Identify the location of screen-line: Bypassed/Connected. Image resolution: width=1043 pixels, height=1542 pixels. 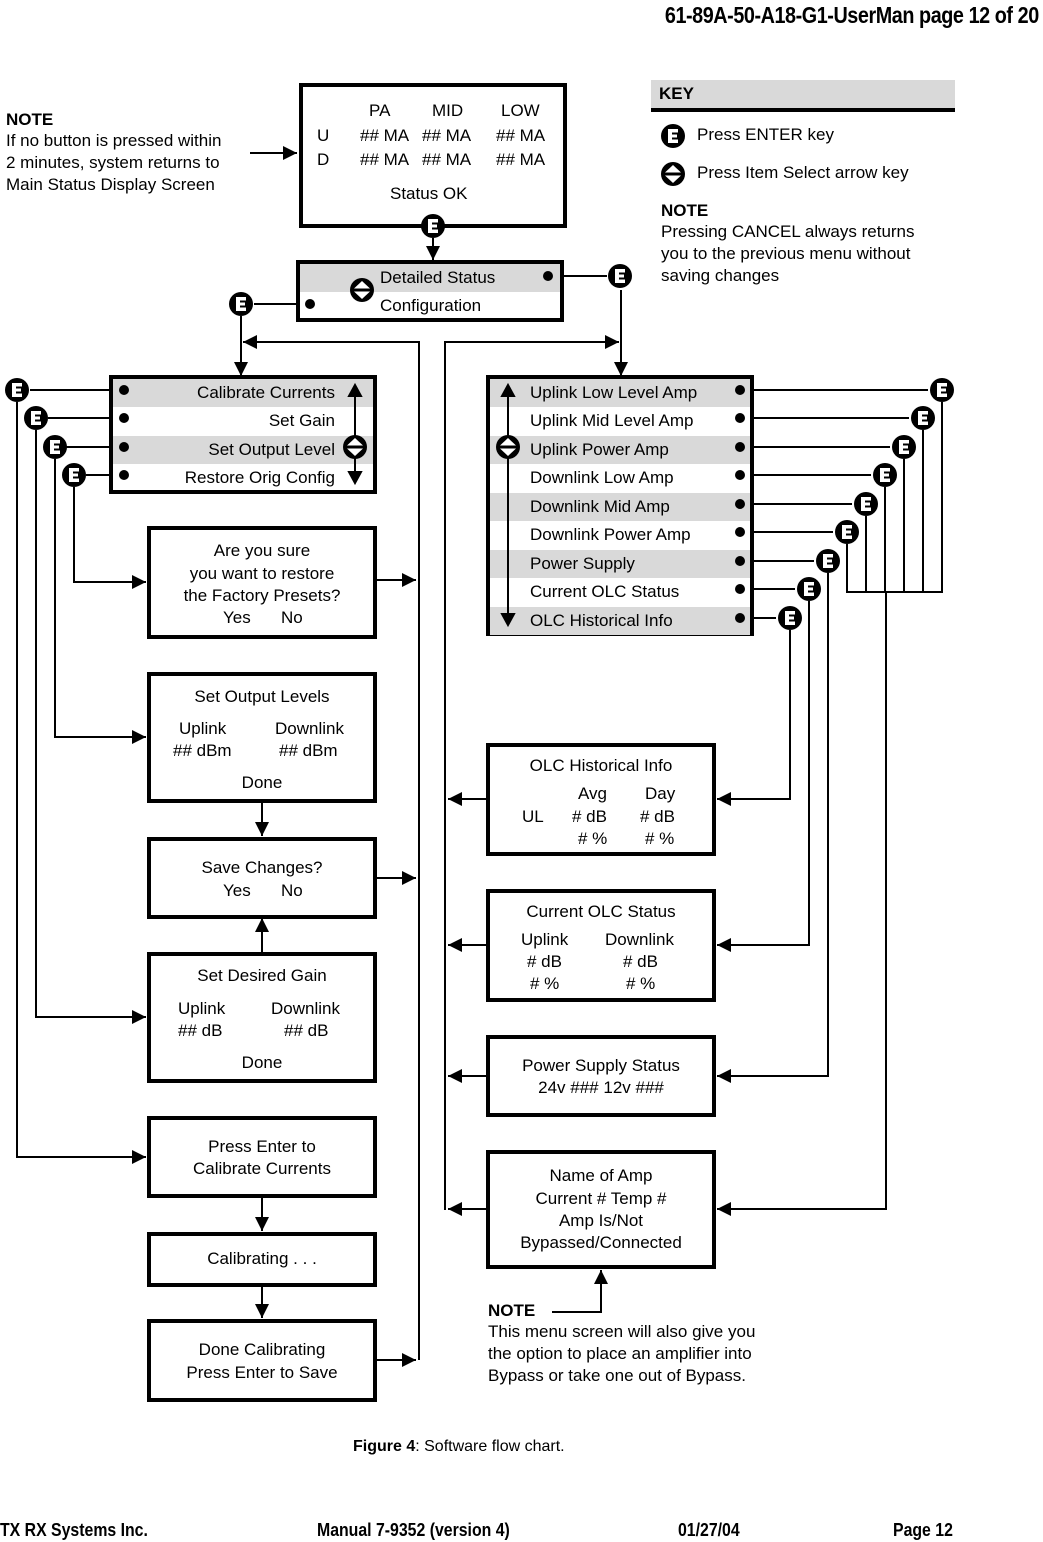
(601, 1243).